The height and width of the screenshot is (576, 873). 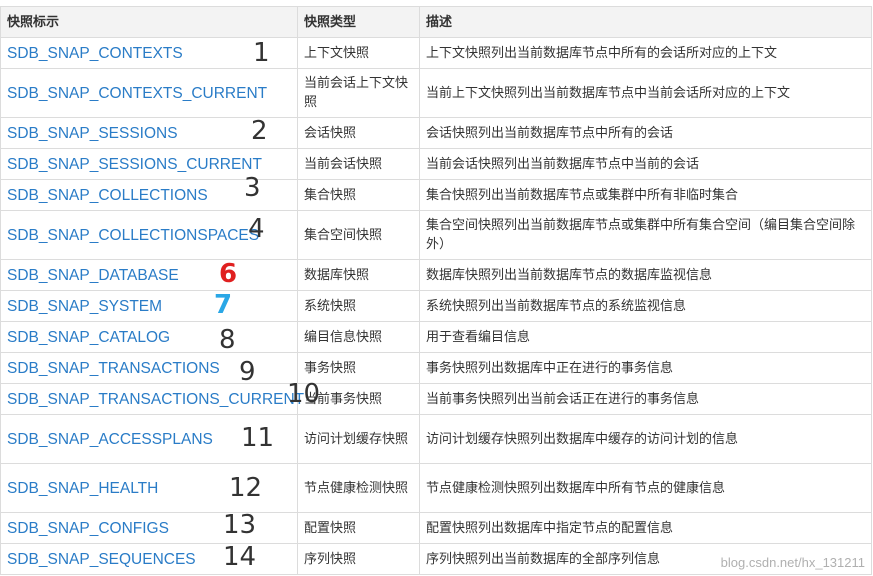 I want to click on snapshot-id-link: SDB_SNAP_SEQUENCES, so click(x=101, y=559).